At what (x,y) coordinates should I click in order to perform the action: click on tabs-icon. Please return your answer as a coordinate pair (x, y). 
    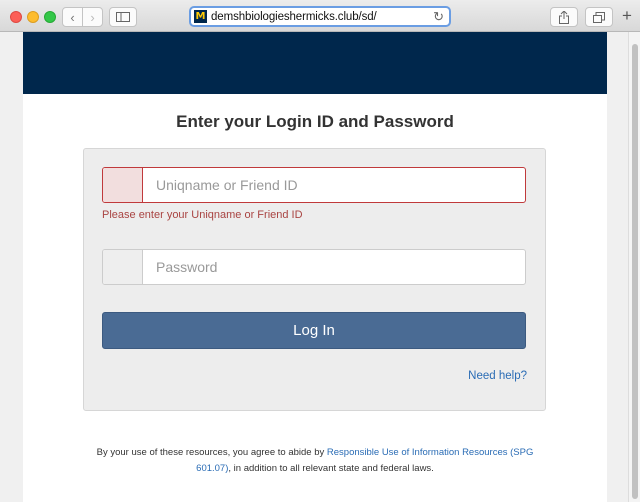
    Looking at the image, I should click on (599, 17).